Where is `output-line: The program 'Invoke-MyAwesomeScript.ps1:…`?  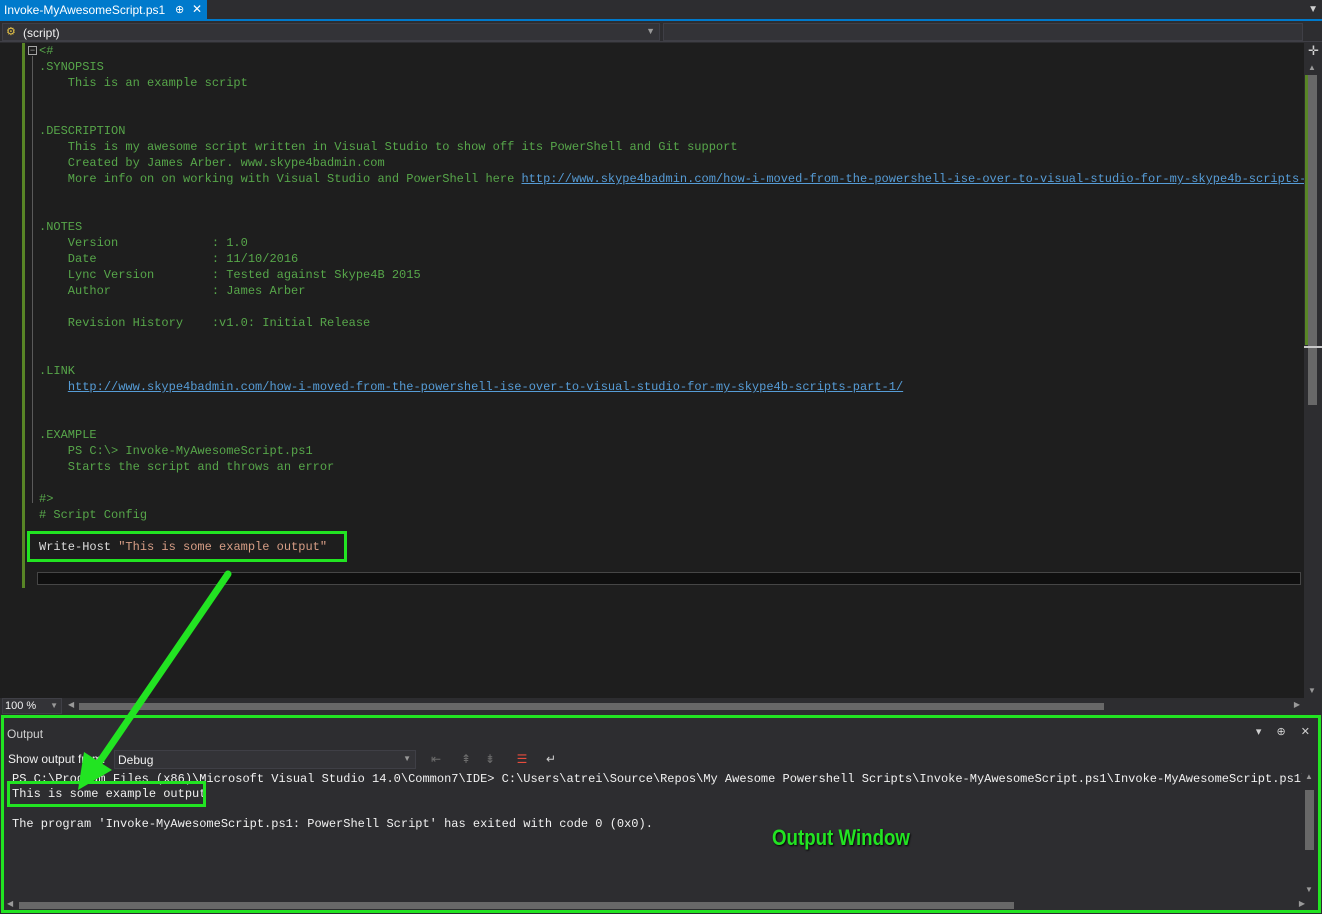 output-line: The program 'Invoke-MyAwesomeScript.ps1:… is located at coordinates (332, 824).